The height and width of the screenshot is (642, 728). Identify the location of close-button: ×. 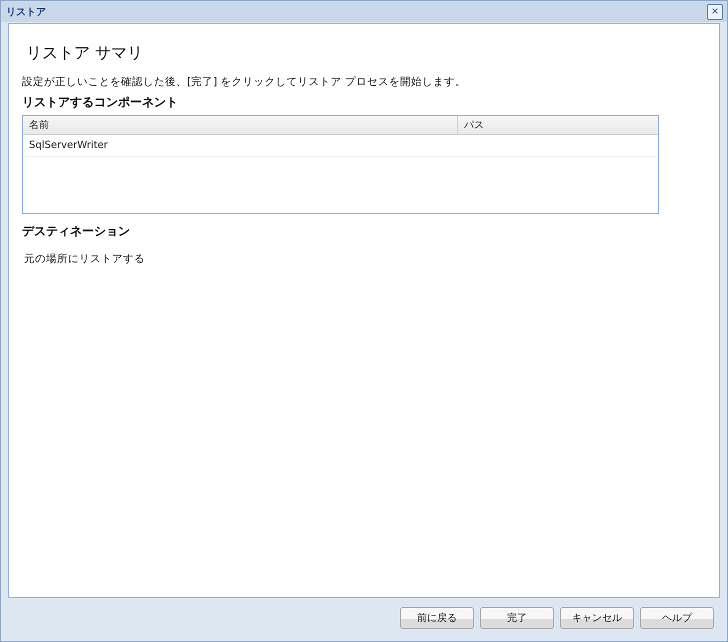
(715, 12).